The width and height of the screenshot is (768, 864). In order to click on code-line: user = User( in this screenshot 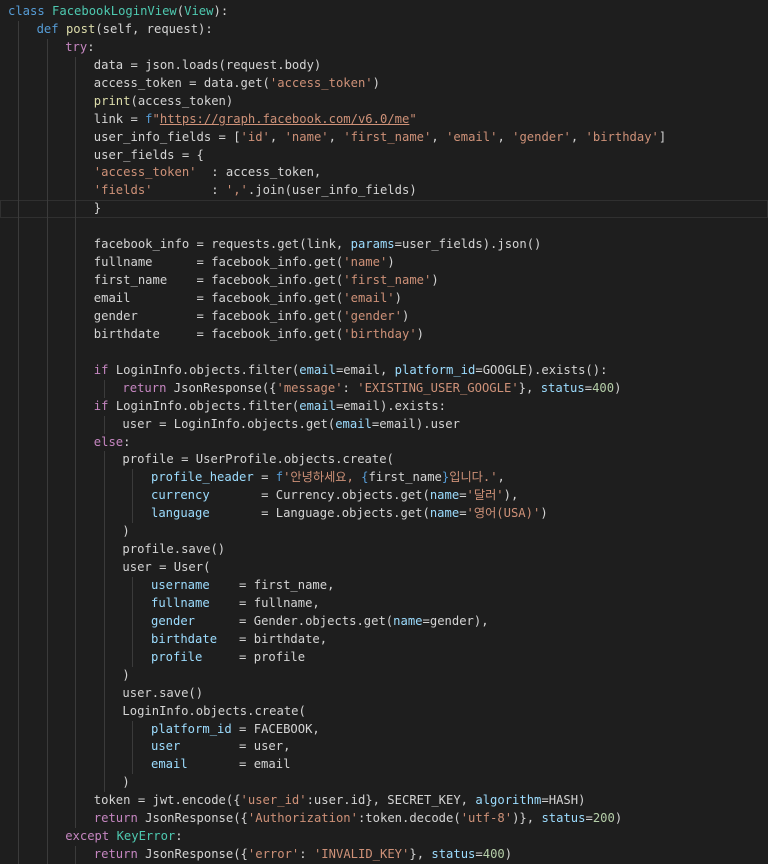, I will do `click(384, 568)`.